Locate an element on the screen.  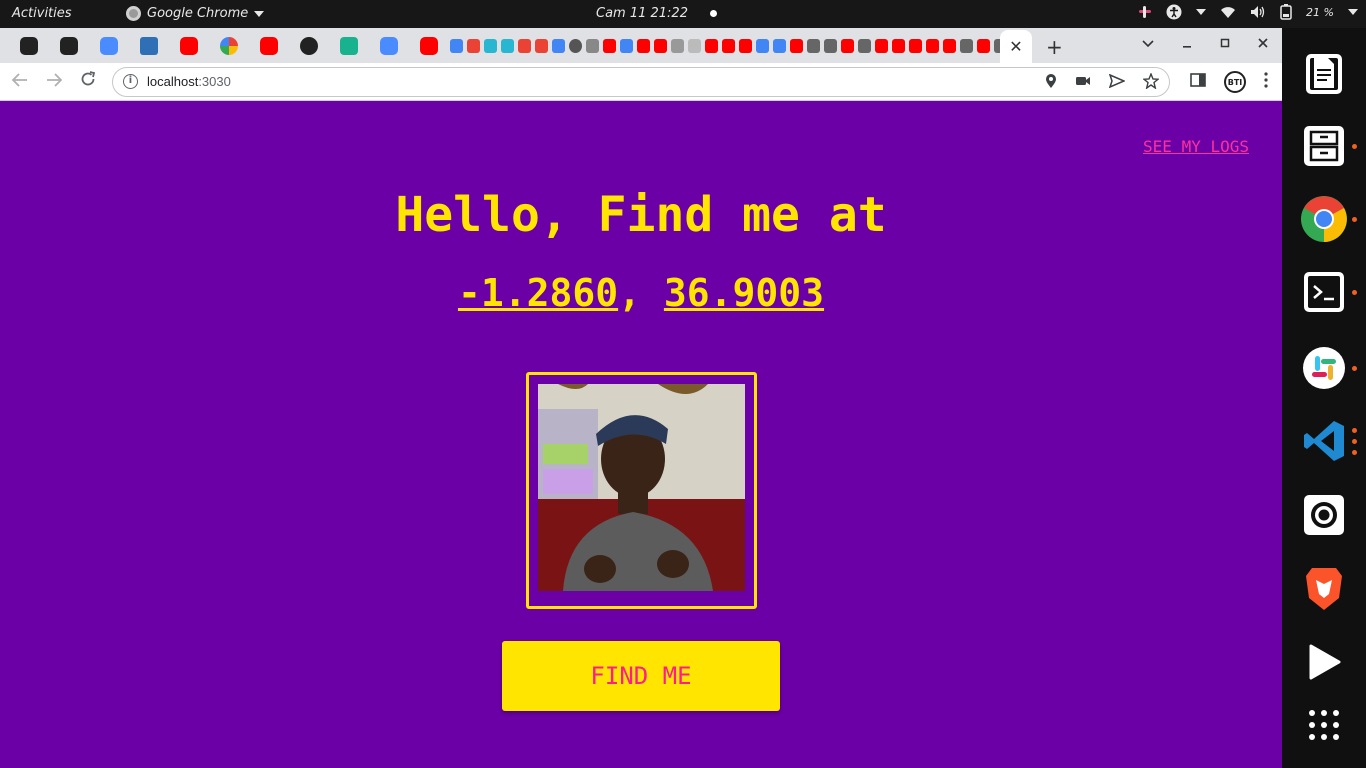
navigation-buttons is located at coordinates (53, 81).